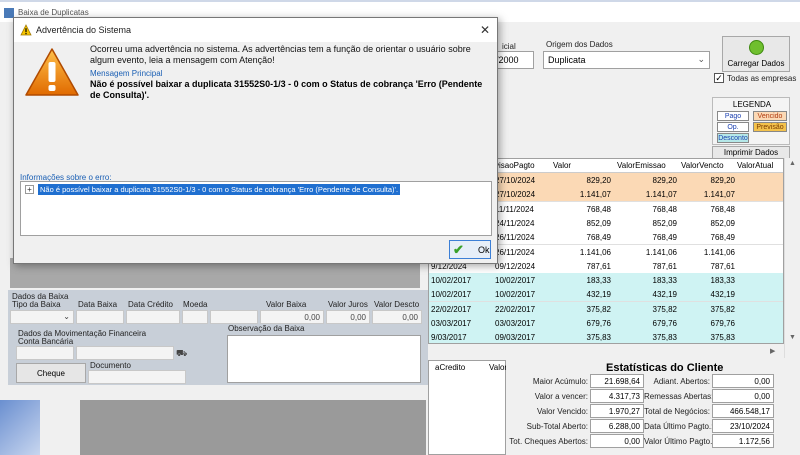 This screenshot has width=800, height=455. What do you see at coordinates (719, 195) in the screenshot?
I see `table-cell: 1.141,07` at bounding box center [719, 195].